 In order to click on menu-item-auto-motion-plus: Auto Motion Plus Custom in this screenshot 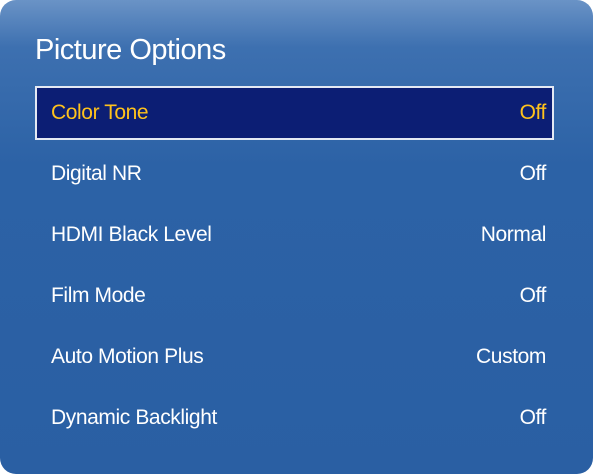, I will do `click(294, 357)`.